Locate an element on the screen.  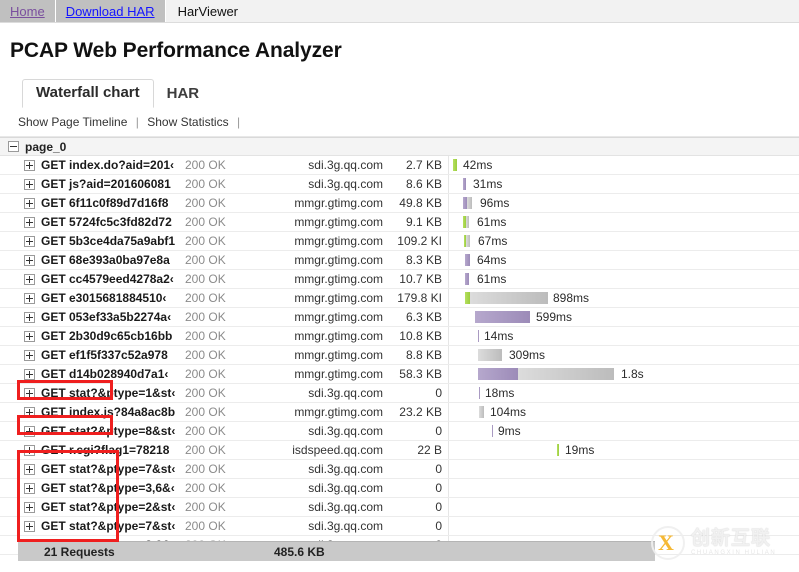
request-name-cell: GET cc4579eed4278a2‹ is located at coordinates (92, 279).